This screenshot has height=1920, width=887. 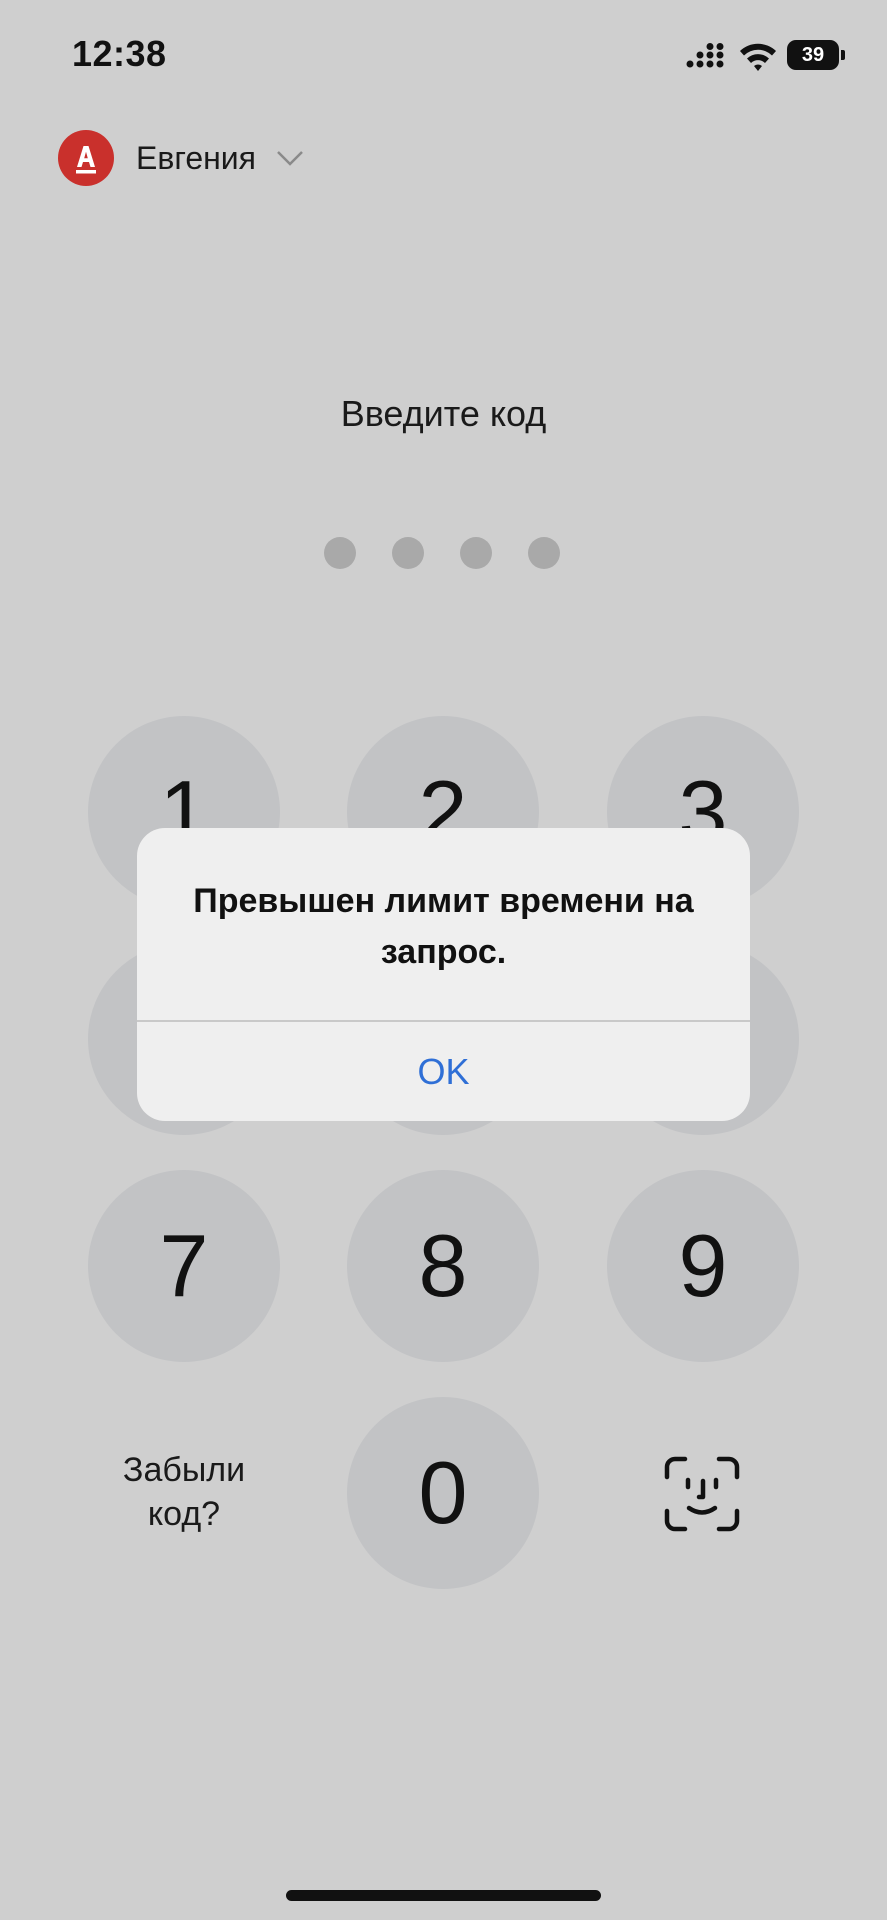 I want to click on forgot-code-button: Забыли код?, so click(x=184, y=1492).